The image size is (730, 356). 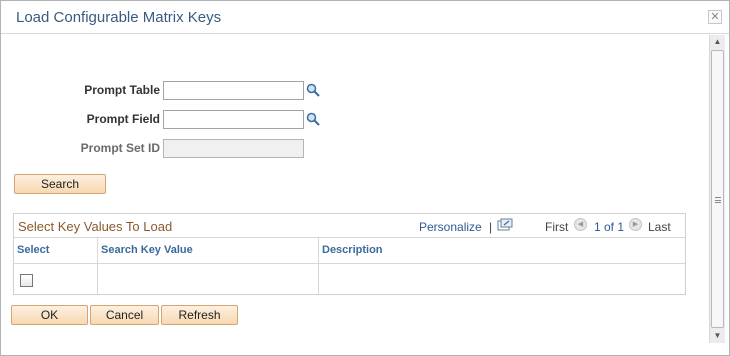 What do you see at coordinates (95, 226) in the screenshot?
I see `grid-title: Select Key Values To Load` at bounding box center [95, 226].